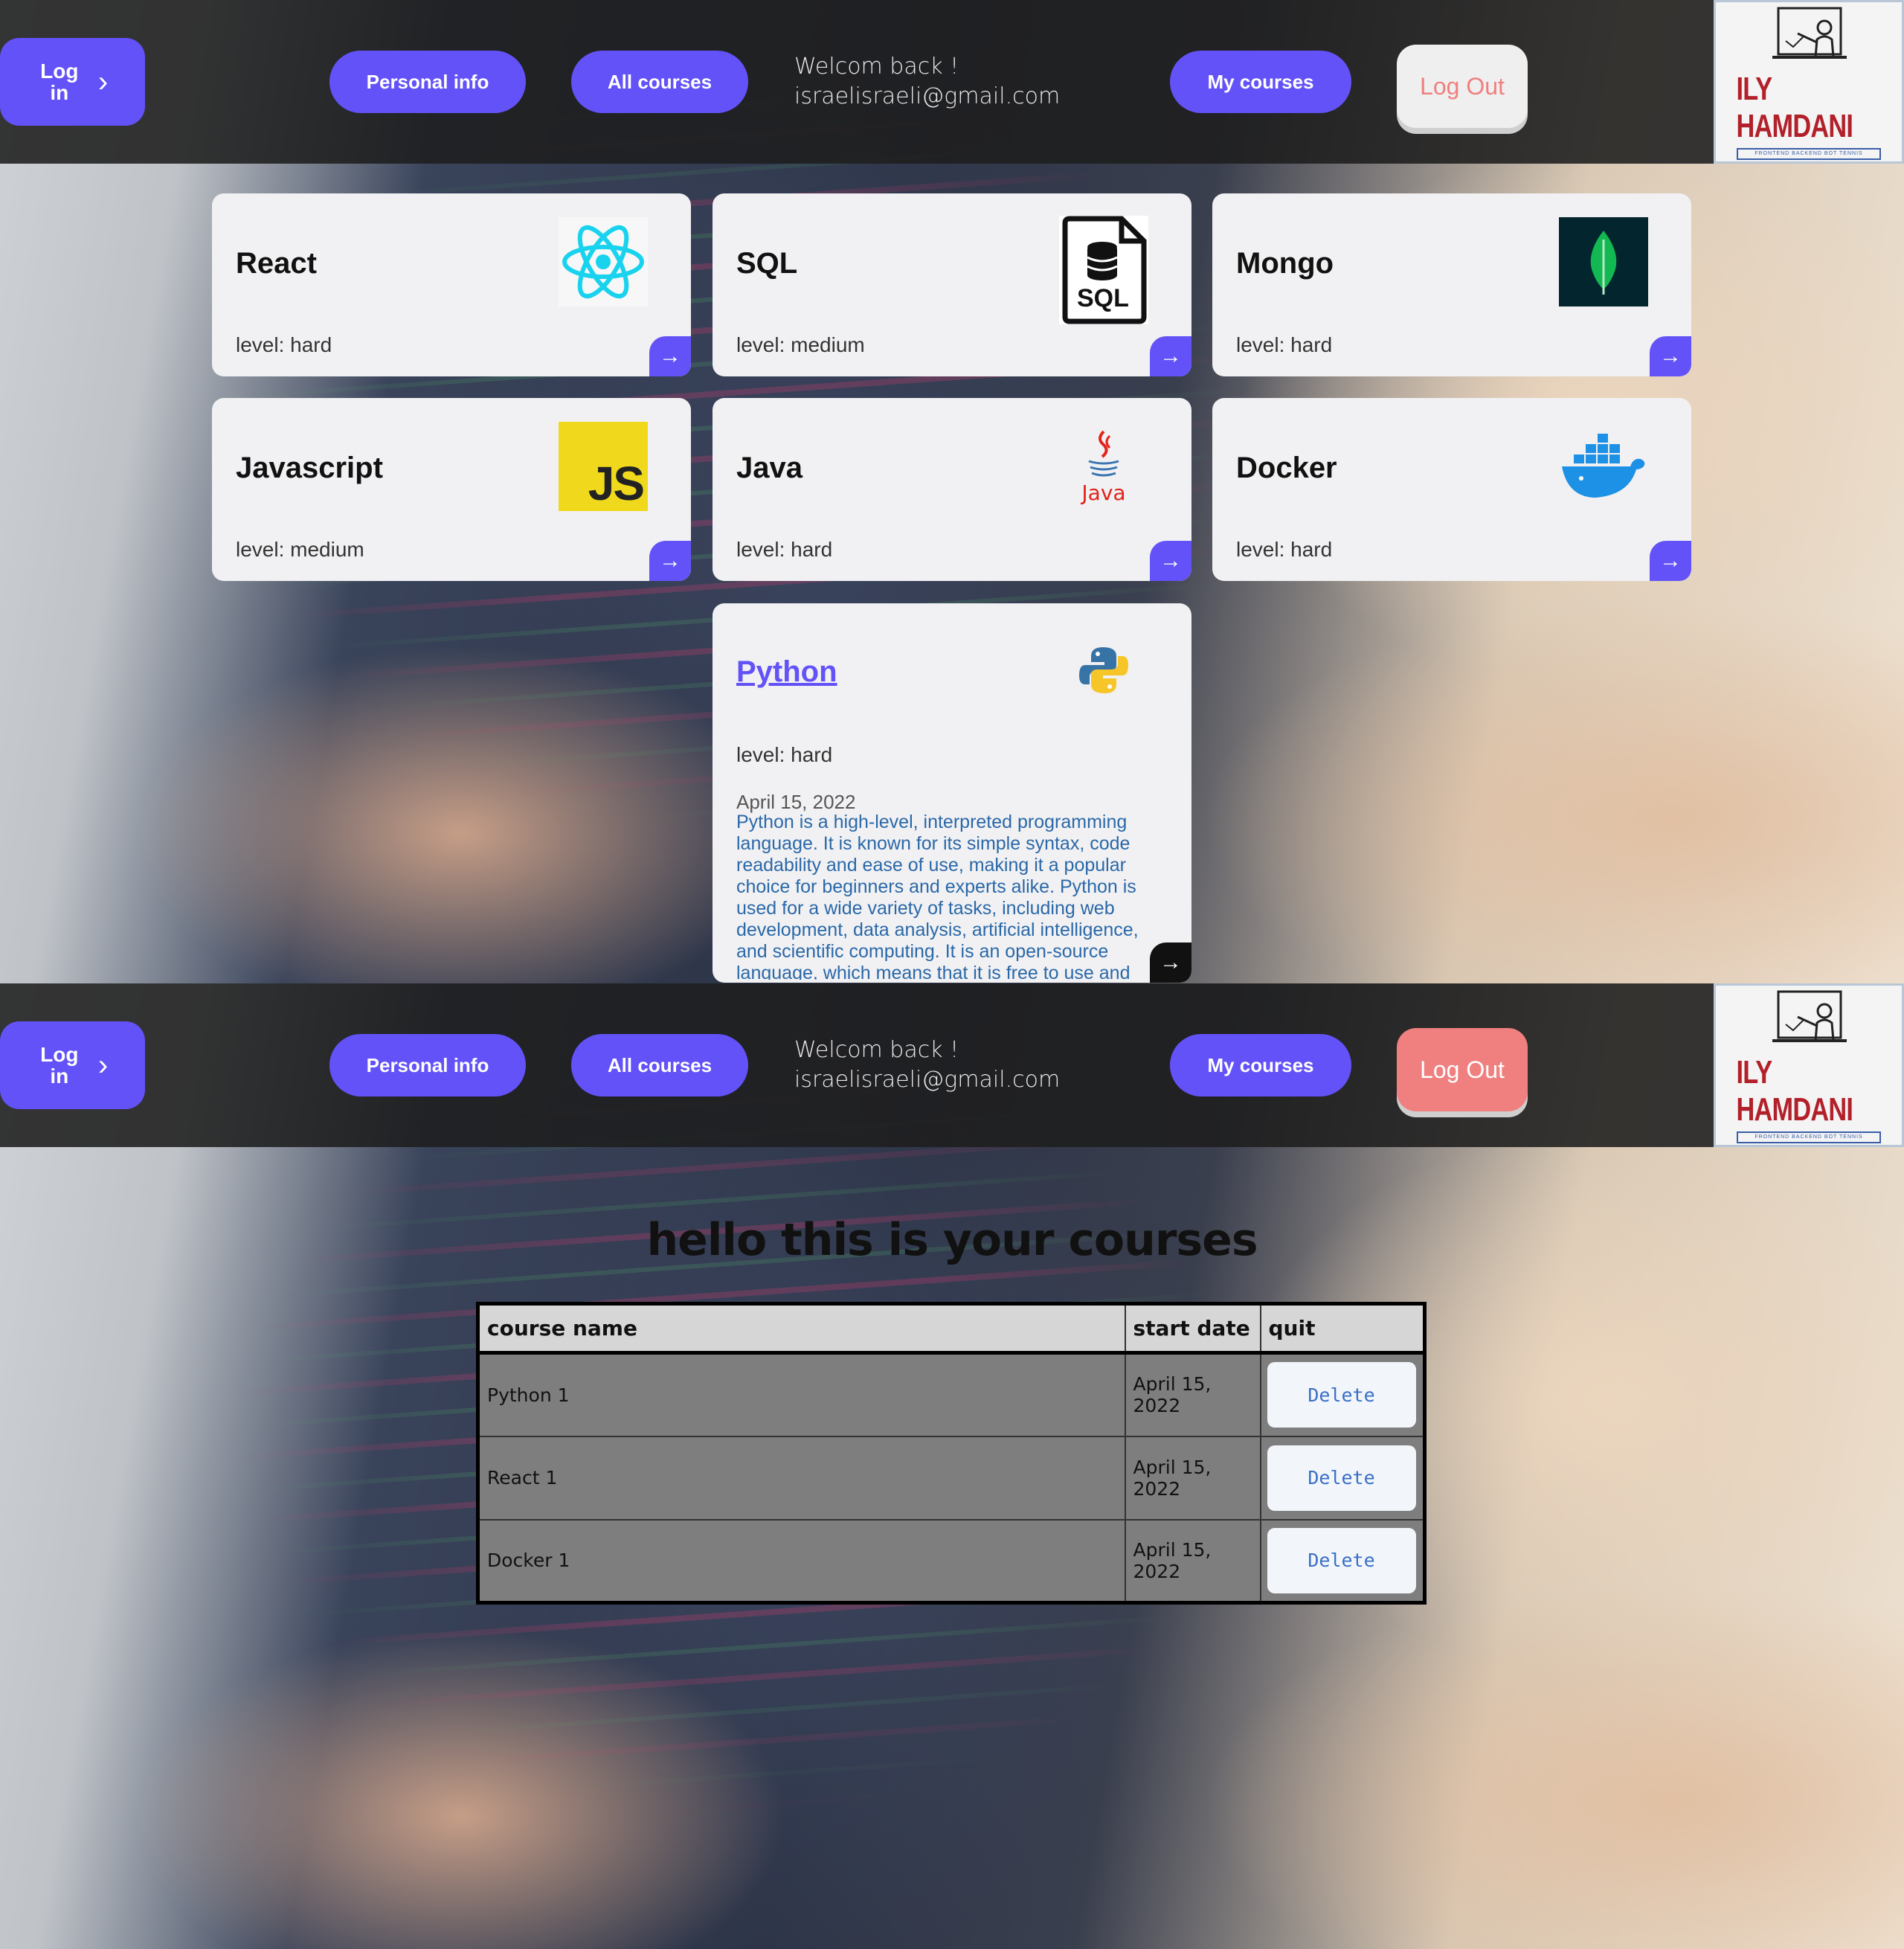 The image size is (1904, 1949). Describe the element at coordinates (452, 489) in the screenshot. I see `course-card-javascript: Javascript level: medium JS →` at that location.